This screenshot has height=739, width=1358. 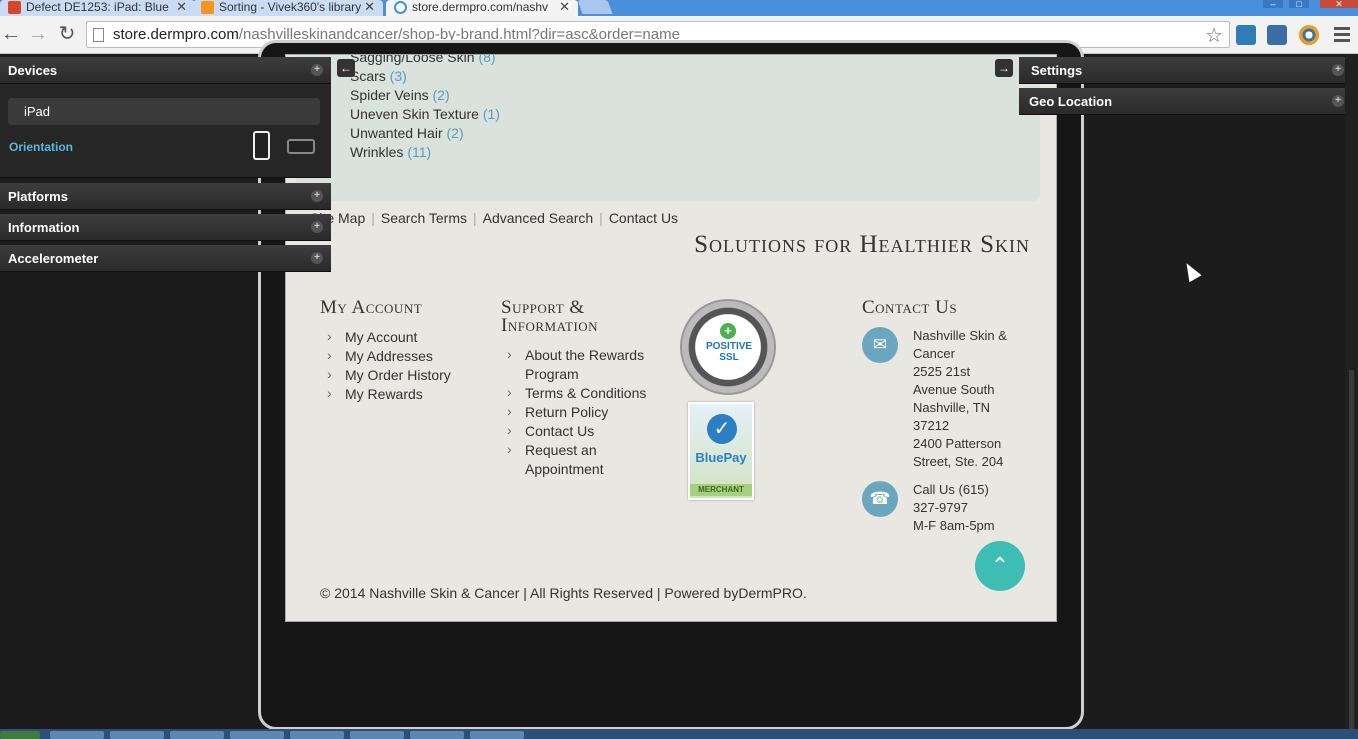 What do you see at coordinates (97, 8) in the screenshot?
I see `tab-defect: Defect DE1253: iPad: Blue ✕` at bounding box center [97, 8].